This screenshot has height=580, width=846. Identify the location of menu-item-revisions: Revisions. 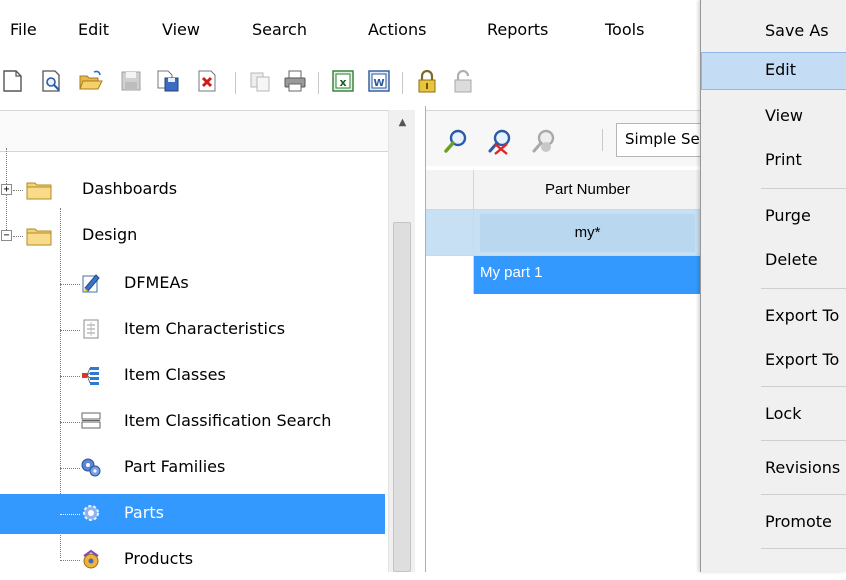
(773, 469).